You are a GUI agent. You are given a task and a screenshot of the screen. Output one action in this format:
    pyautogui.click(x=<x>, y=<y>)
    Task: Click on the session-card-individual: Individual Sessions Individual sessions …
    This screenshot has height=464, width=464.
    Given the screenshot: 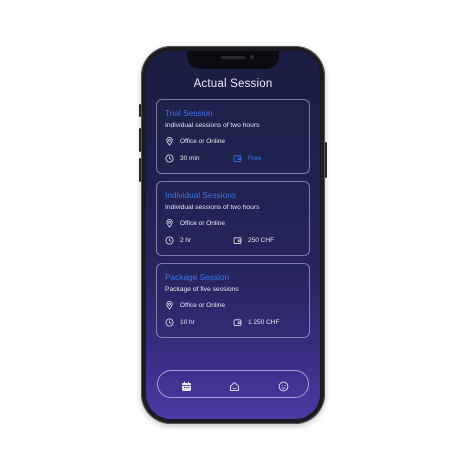 What is the action you would take?
    pyautogui.click(x=233, y=218)
    